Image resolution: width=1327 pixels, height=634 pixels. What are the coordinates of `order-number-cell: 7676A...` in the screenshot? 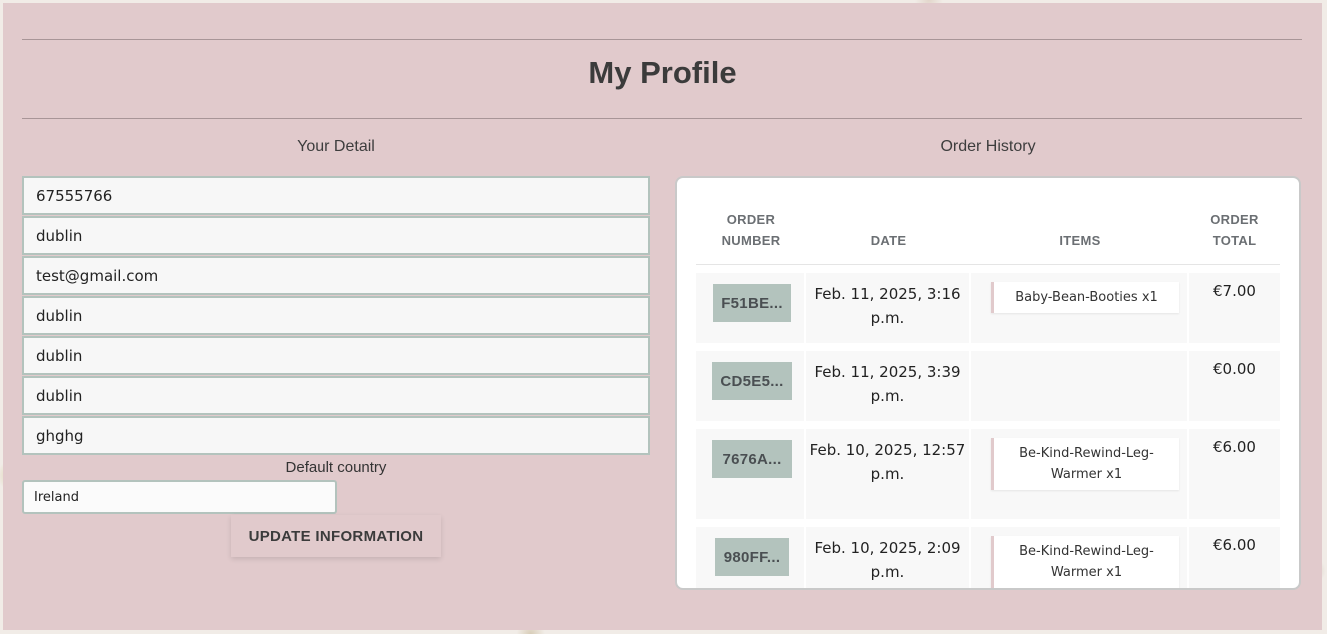 It's located at (750, 474).